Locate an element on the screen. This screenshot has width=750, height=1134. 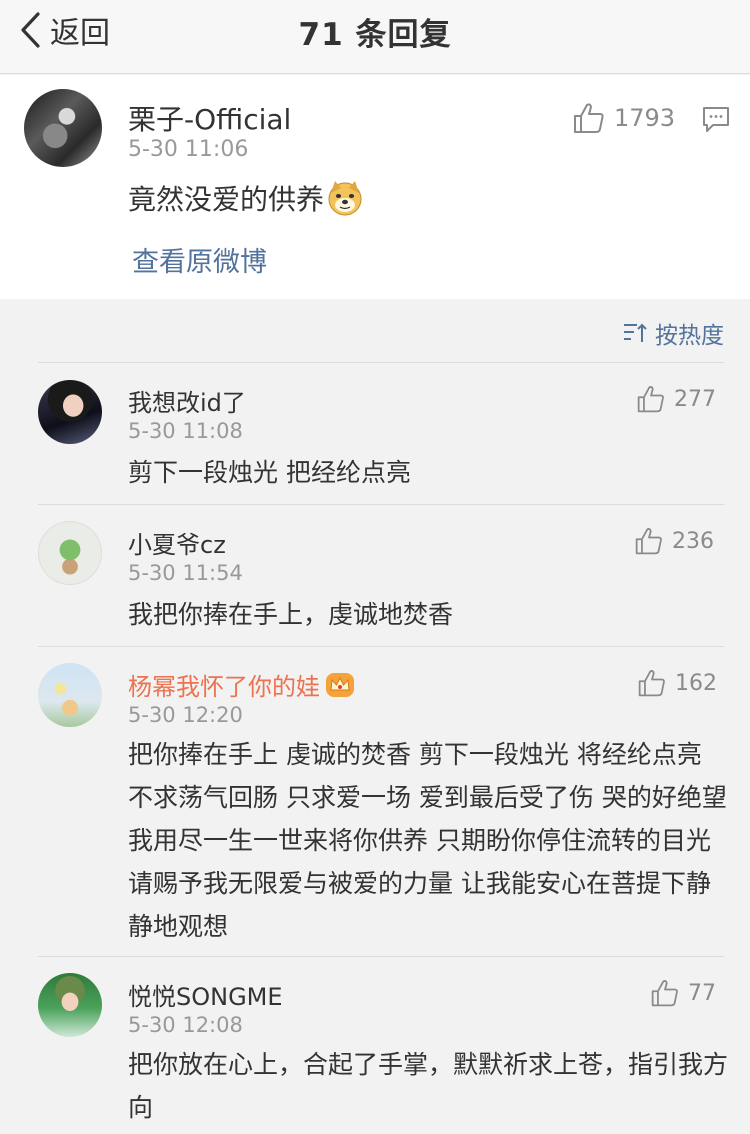
post-like-count: 1793 is located at coordinates (645, 118).